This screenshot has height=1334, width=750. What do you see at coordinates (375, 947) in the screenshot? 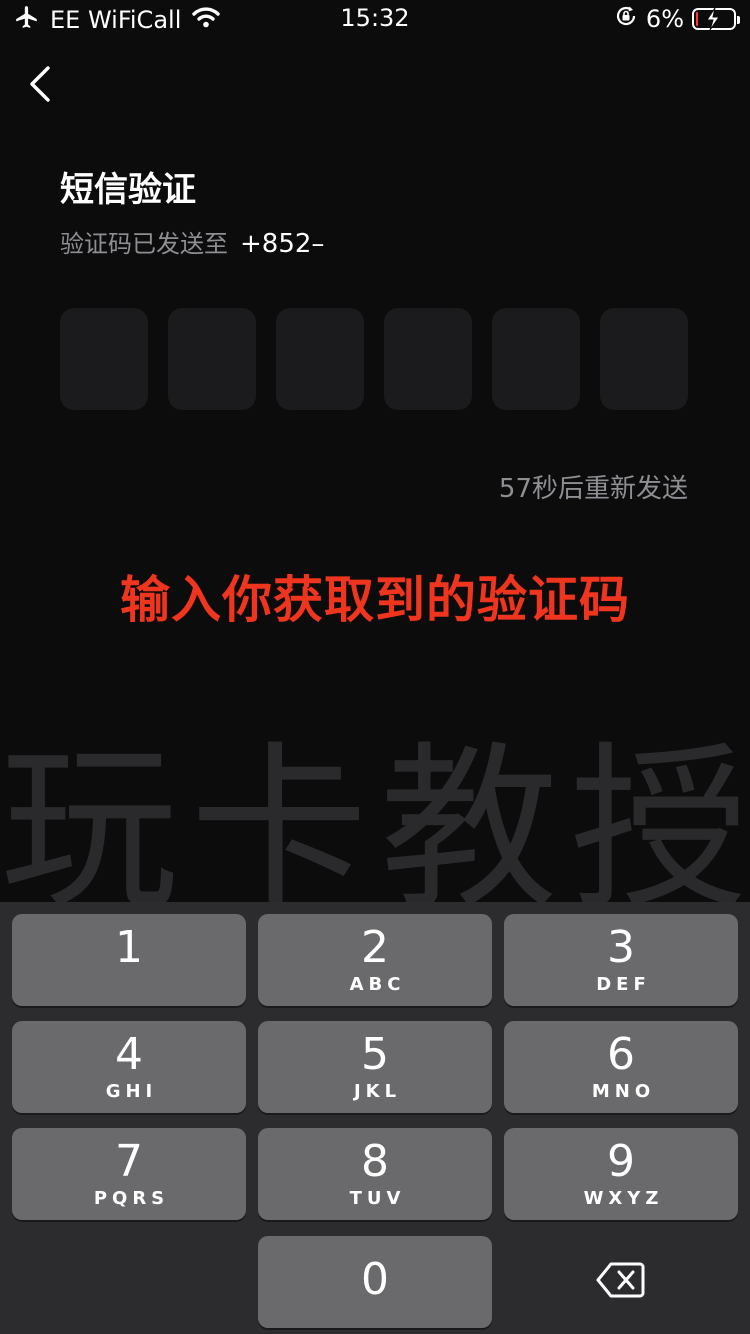
I see `key-digit: 2` at bounding box center [375, 947].